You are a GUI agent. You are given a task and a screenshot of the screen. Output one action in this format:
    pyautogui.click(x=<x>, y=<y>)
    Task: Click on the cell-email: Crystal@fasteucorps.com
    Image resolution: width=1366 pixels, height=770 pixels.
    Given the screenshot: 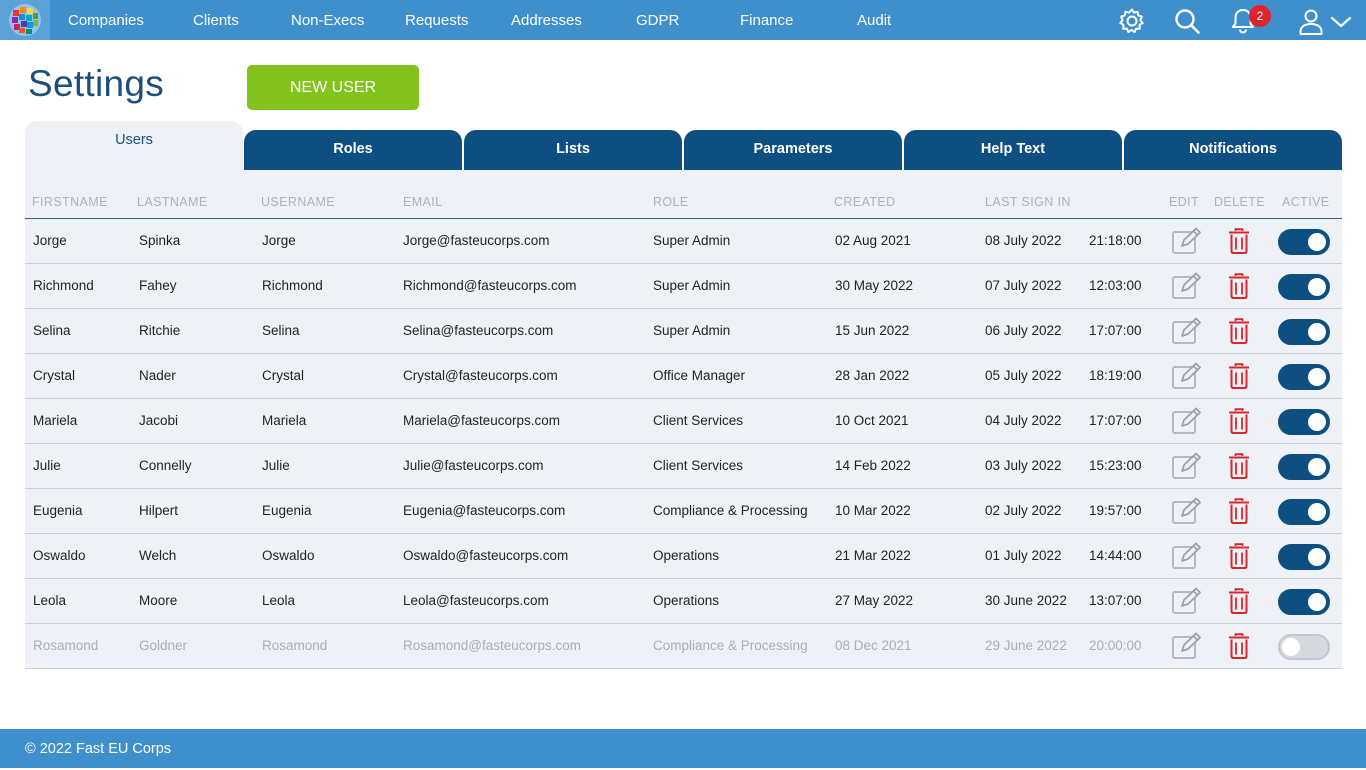 What is the action you would take?
    pyautogui.click(x=480, y=375)
    